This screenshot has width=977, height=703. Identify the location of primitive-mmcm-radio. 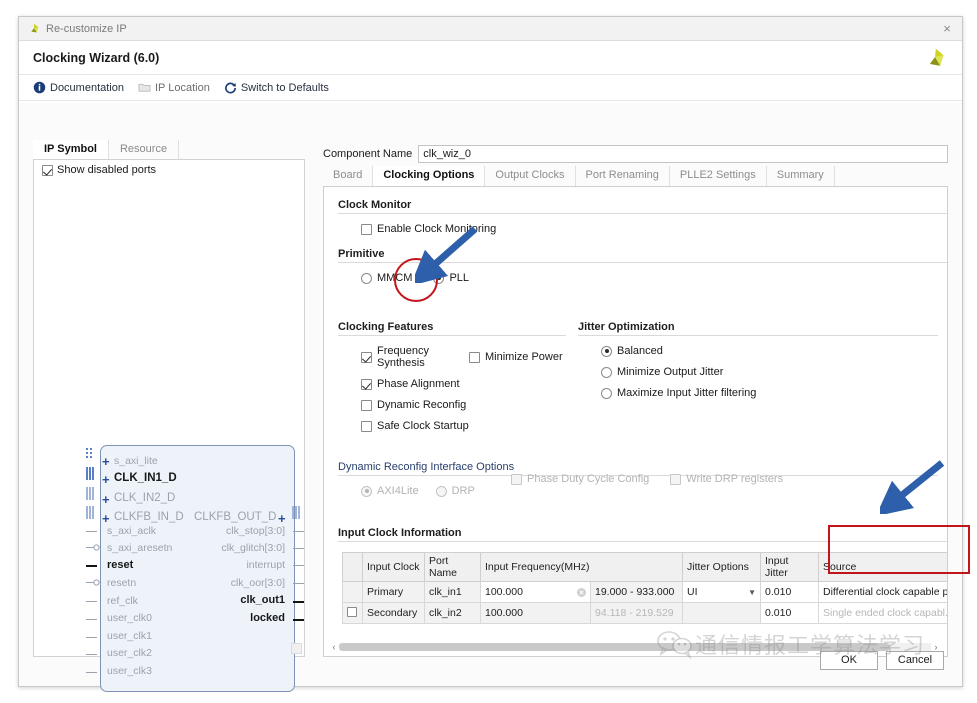
(366, 278).